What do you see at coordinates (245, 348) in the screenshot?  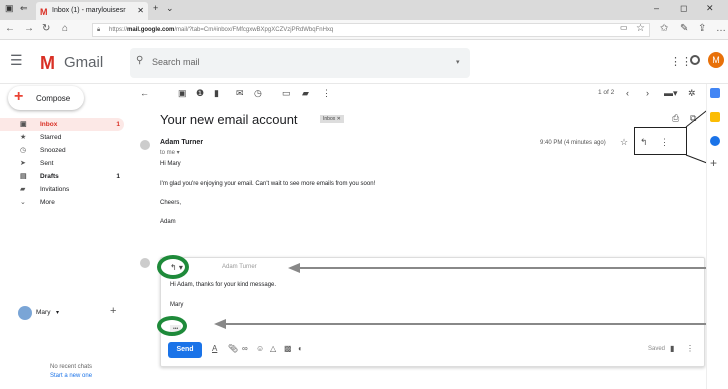 I see `insert-link-icon: ∞` at bounding box center [245, 348].